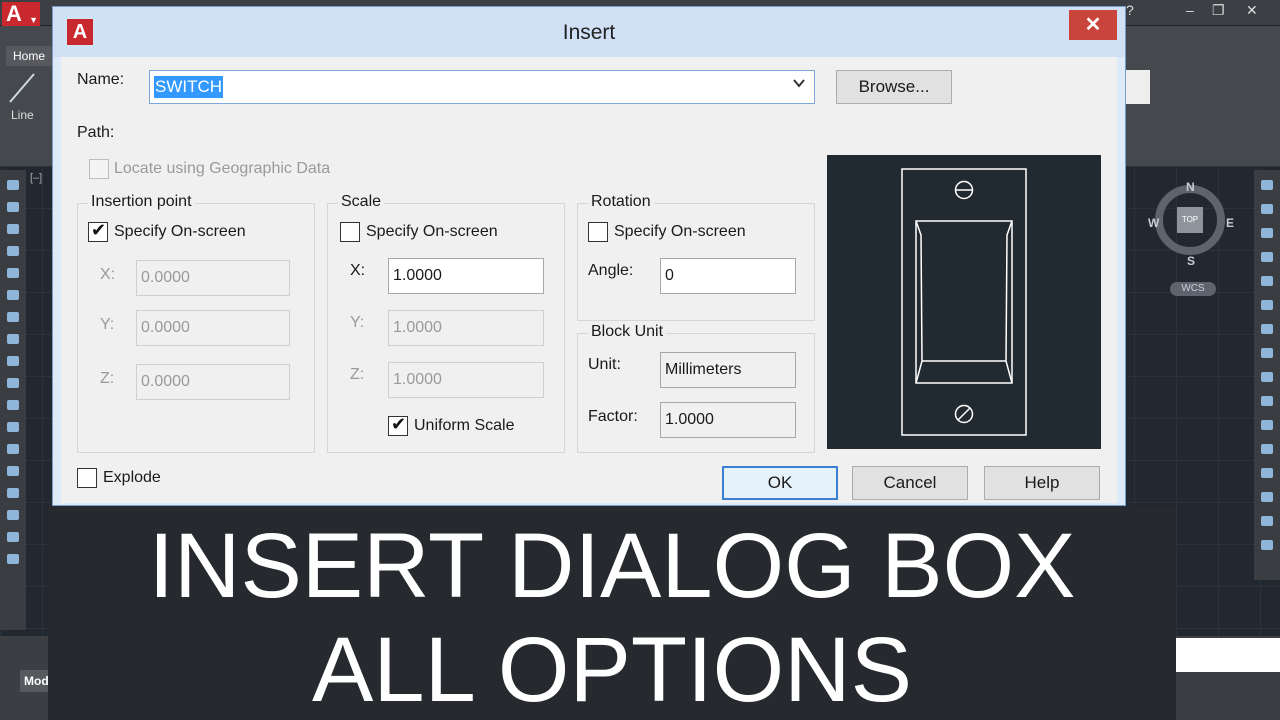 This screenshot has width=1280, height=720. What do you see at coordinates (621, 202) in the screenshot?
I see `rotation-title: Rotation` at bounding box center [621, 202].